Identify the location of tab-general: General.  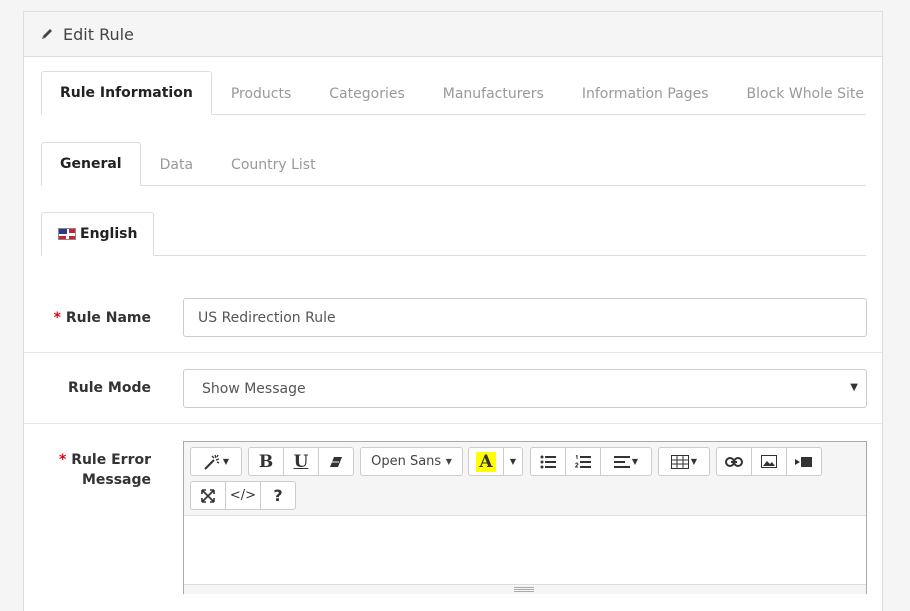
(91, 164).